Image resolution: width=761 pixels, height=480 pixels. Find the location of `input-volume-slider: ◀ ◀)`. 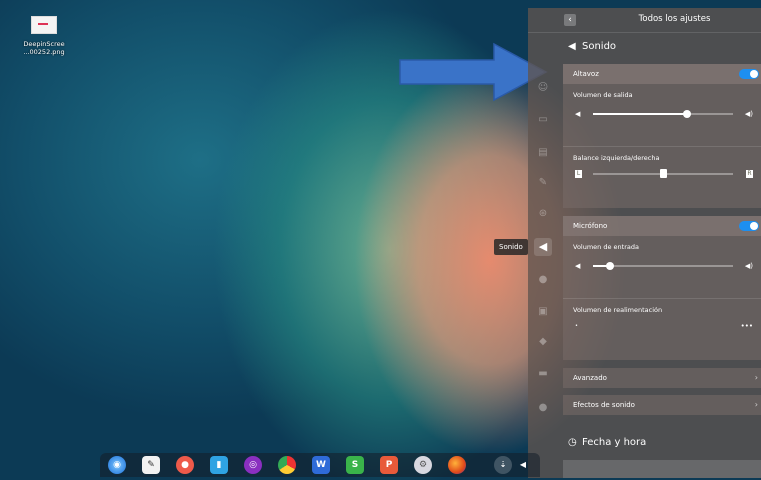

input-volume-slider: ◀ ◀) is located at coordinates (664, 266).